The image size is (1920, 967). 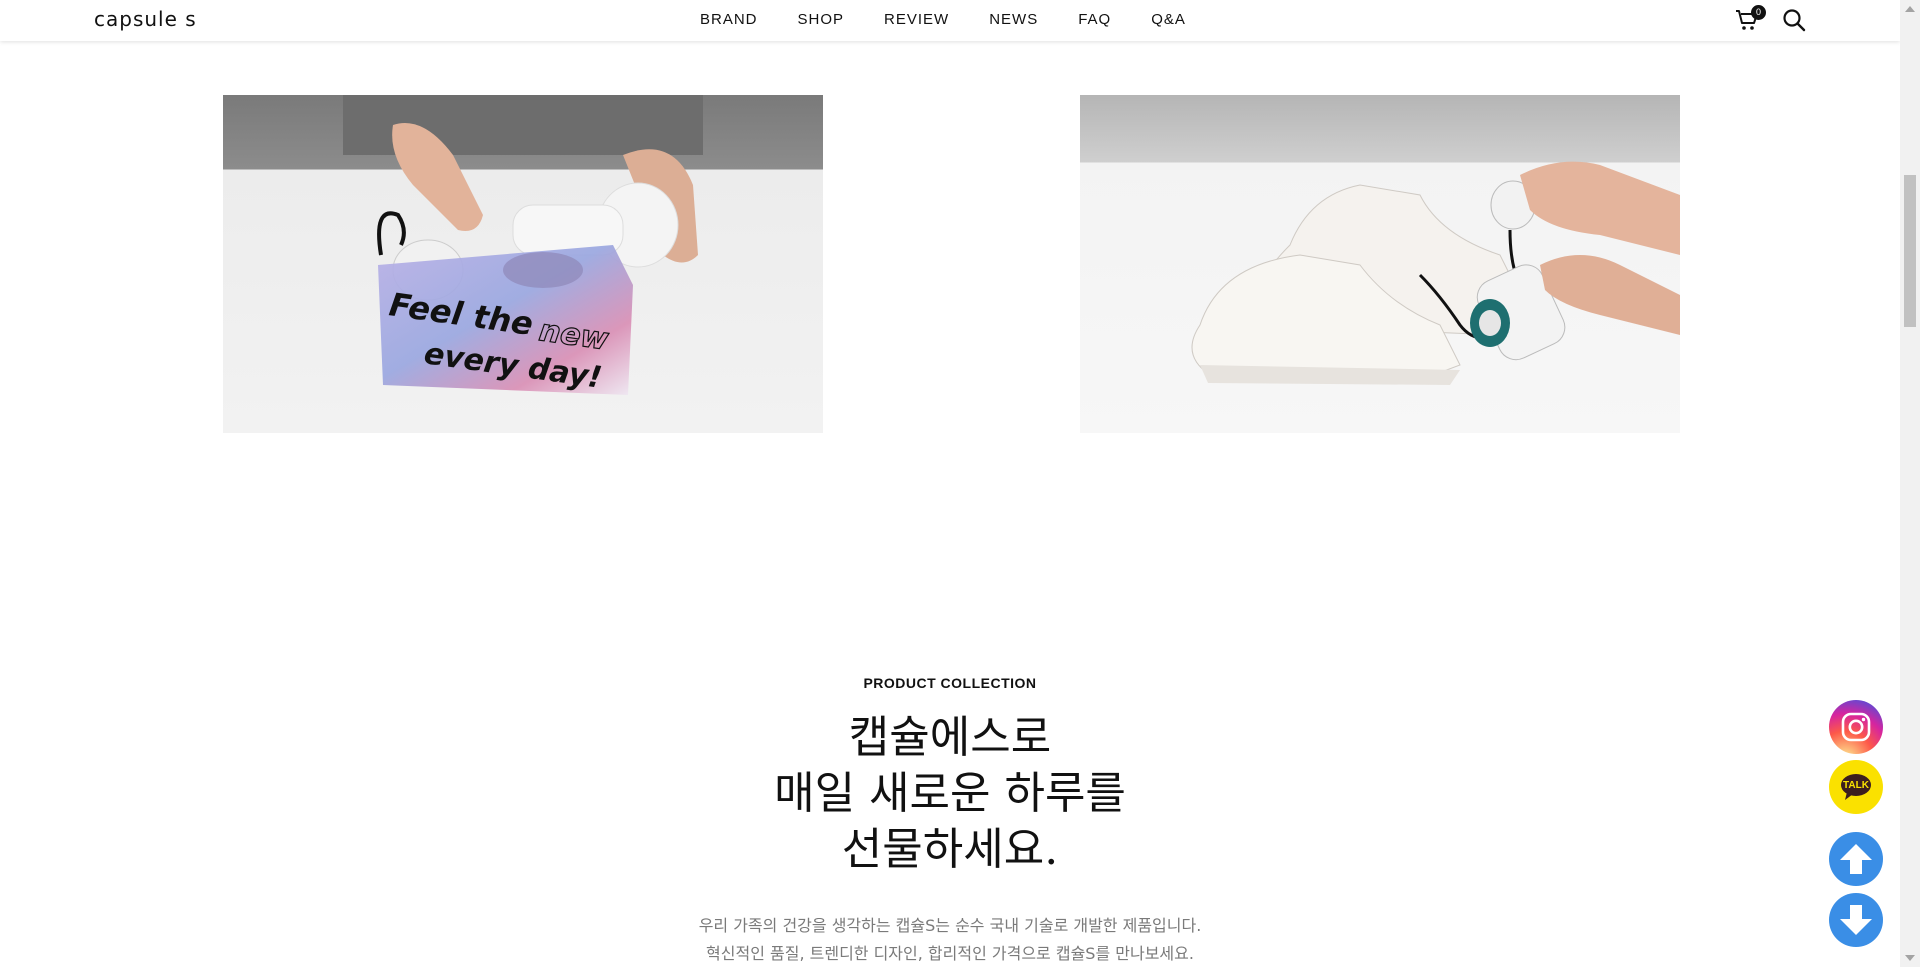 I want to click on sneaker-photo-illustration, so click(x=1435, y=273).